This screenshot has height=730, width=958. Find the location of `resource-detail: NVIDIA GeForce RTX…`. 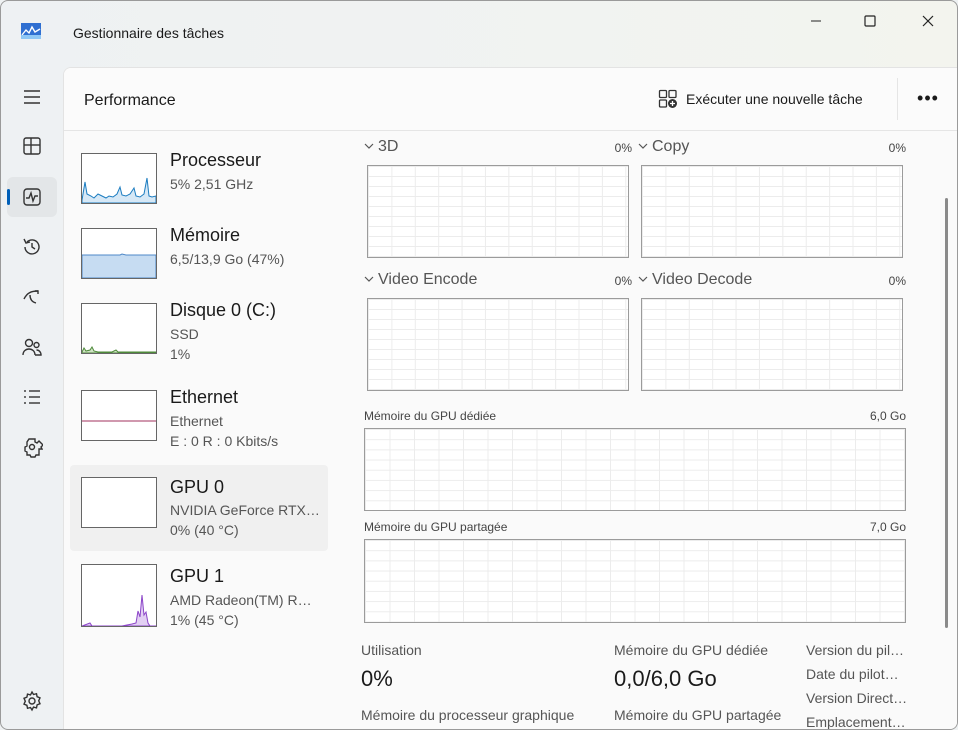

resource-detail: NVIDIA GeForce RTX… is located at coordinates (245, 510).